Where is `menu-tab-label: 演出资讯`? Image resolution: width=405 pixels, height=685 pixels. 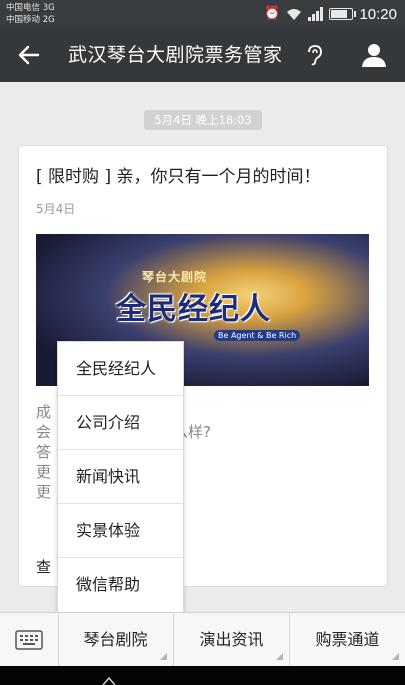 menu-tab-label: 演出资讯 is located at coordinates (231, 639).